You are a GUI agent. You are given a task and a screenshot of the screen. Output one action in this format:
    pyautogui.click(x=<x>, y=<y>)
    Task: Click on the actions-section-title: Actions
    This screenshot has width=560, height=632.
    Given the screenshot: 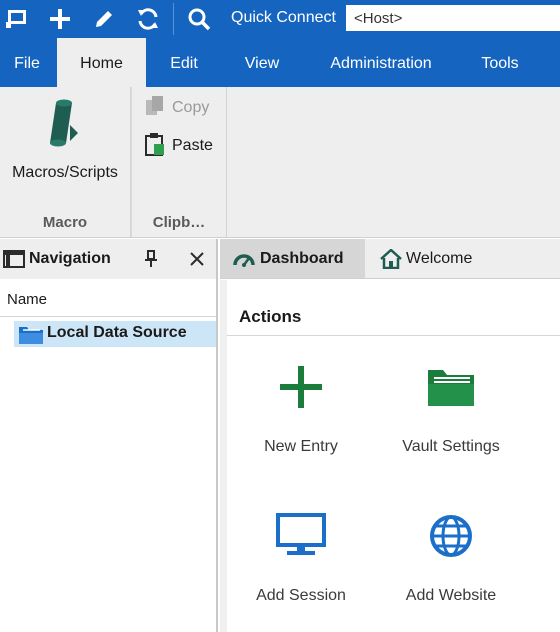 What is the action you would take?
    pyautogui.click(x=270, y=316)
    